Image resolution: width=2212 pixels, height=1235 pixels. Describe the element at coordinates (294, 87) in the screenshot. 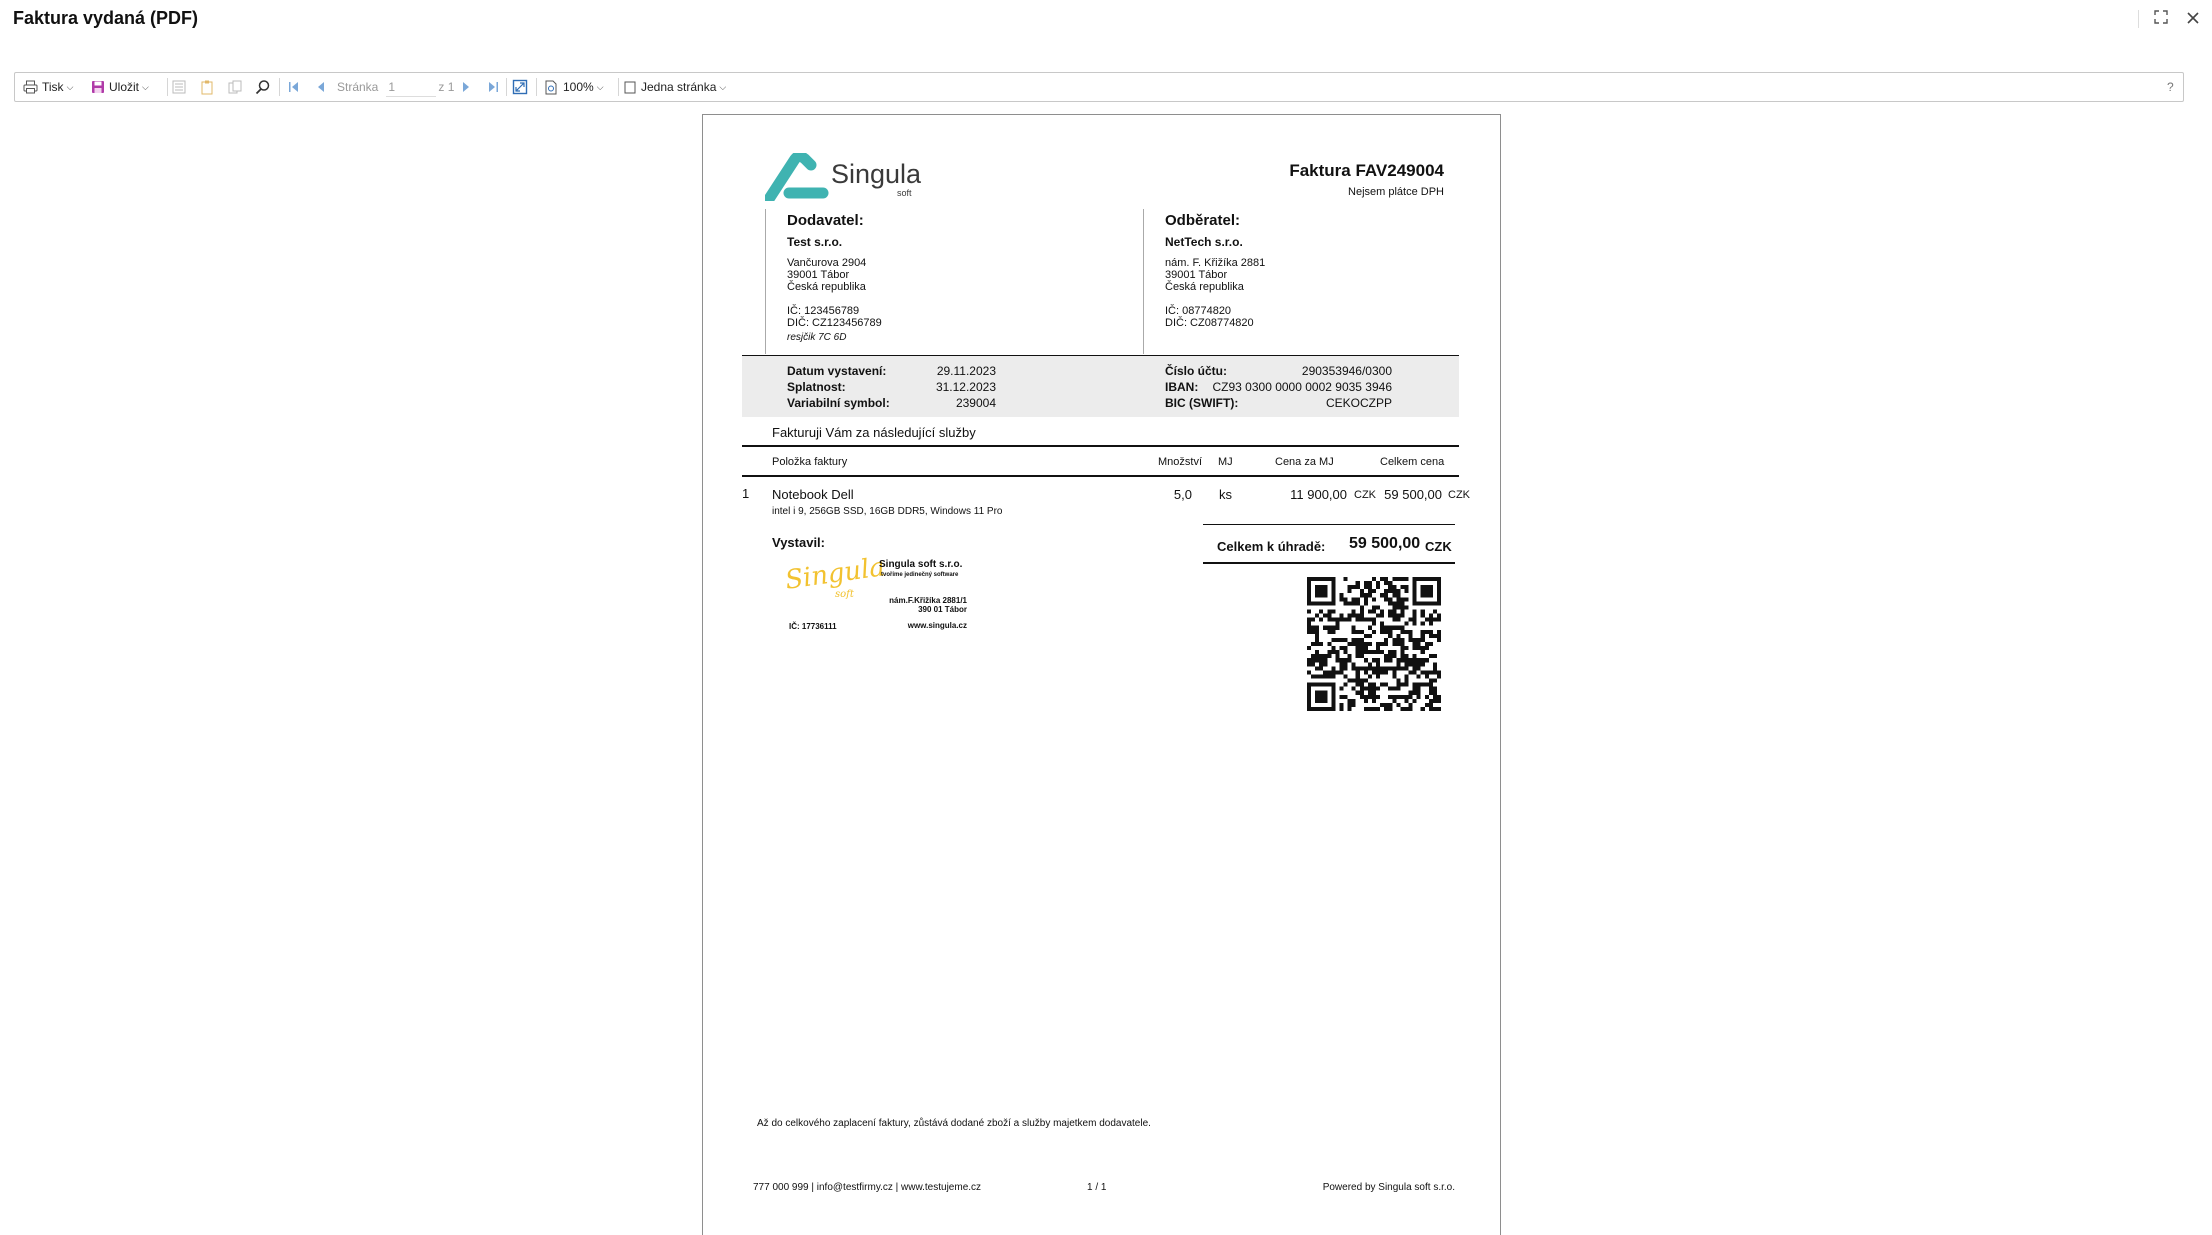

I see `first-page-icon` at that location.